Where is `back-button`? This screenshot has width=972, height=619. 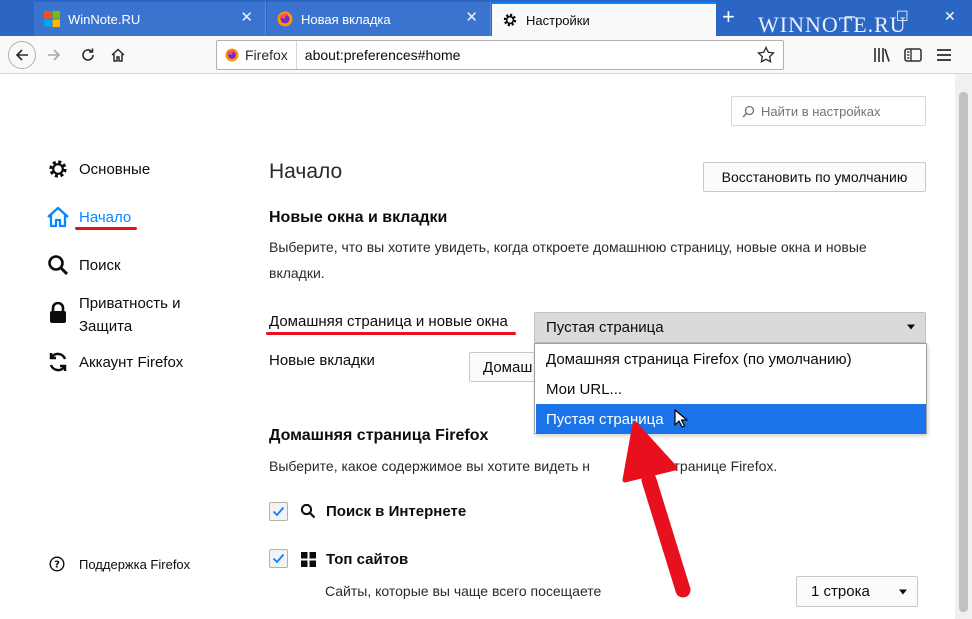 back-button is located at coordinates (22, 55).